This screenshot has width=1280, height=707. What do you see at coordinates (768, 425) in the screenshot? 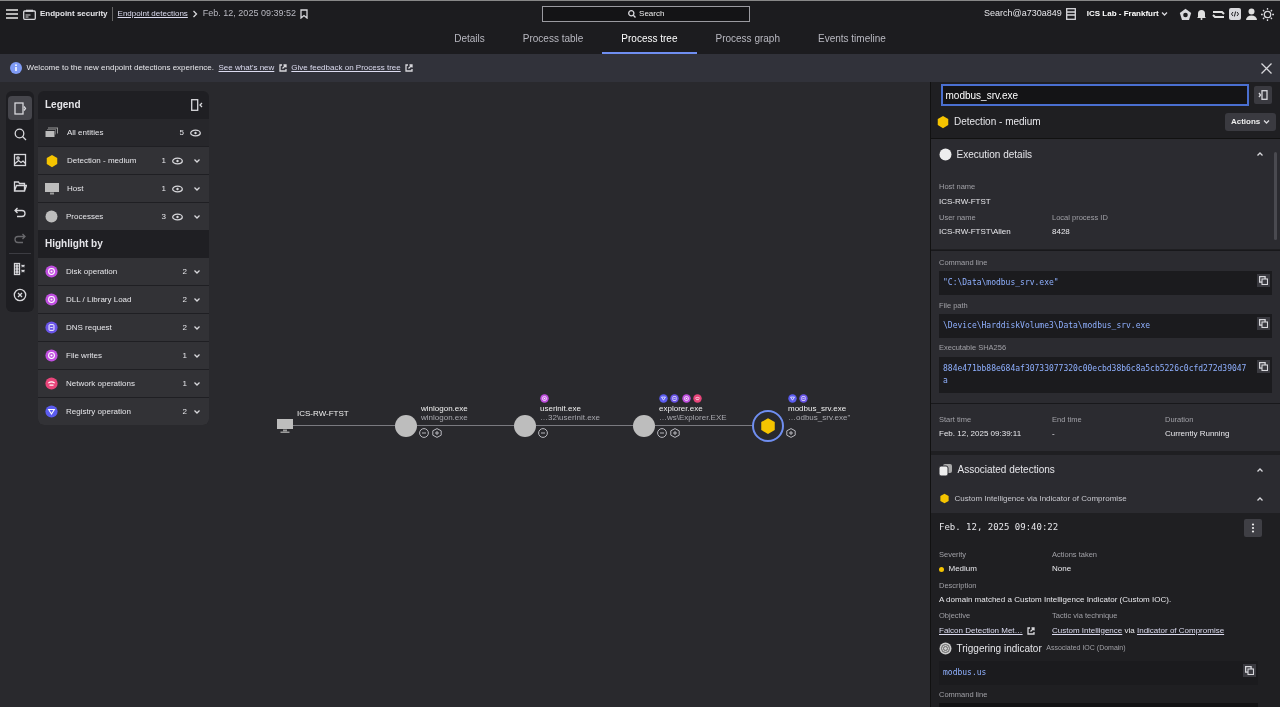
I see `detection-node` at bounding box center [768, 425].